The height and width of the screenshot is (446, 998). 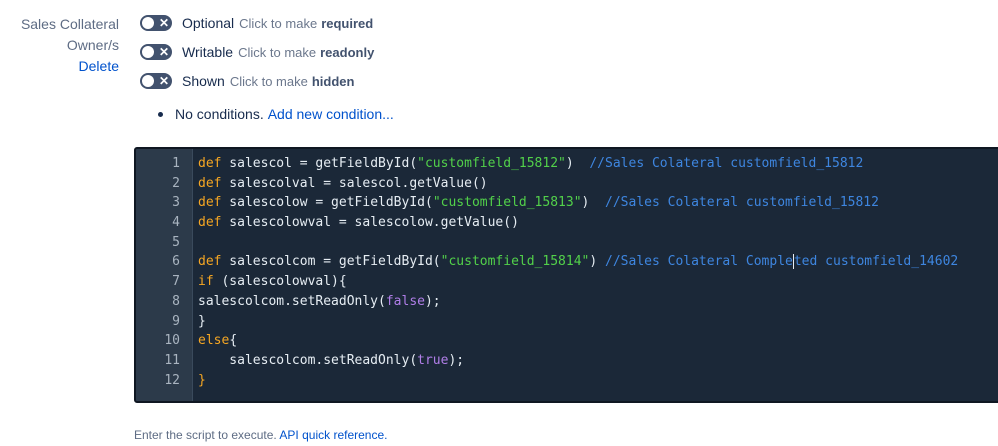 What do you see at coordinates (176, 163) in the screenshot?
I see `line-number: 1` at bounding box center [176, 163].